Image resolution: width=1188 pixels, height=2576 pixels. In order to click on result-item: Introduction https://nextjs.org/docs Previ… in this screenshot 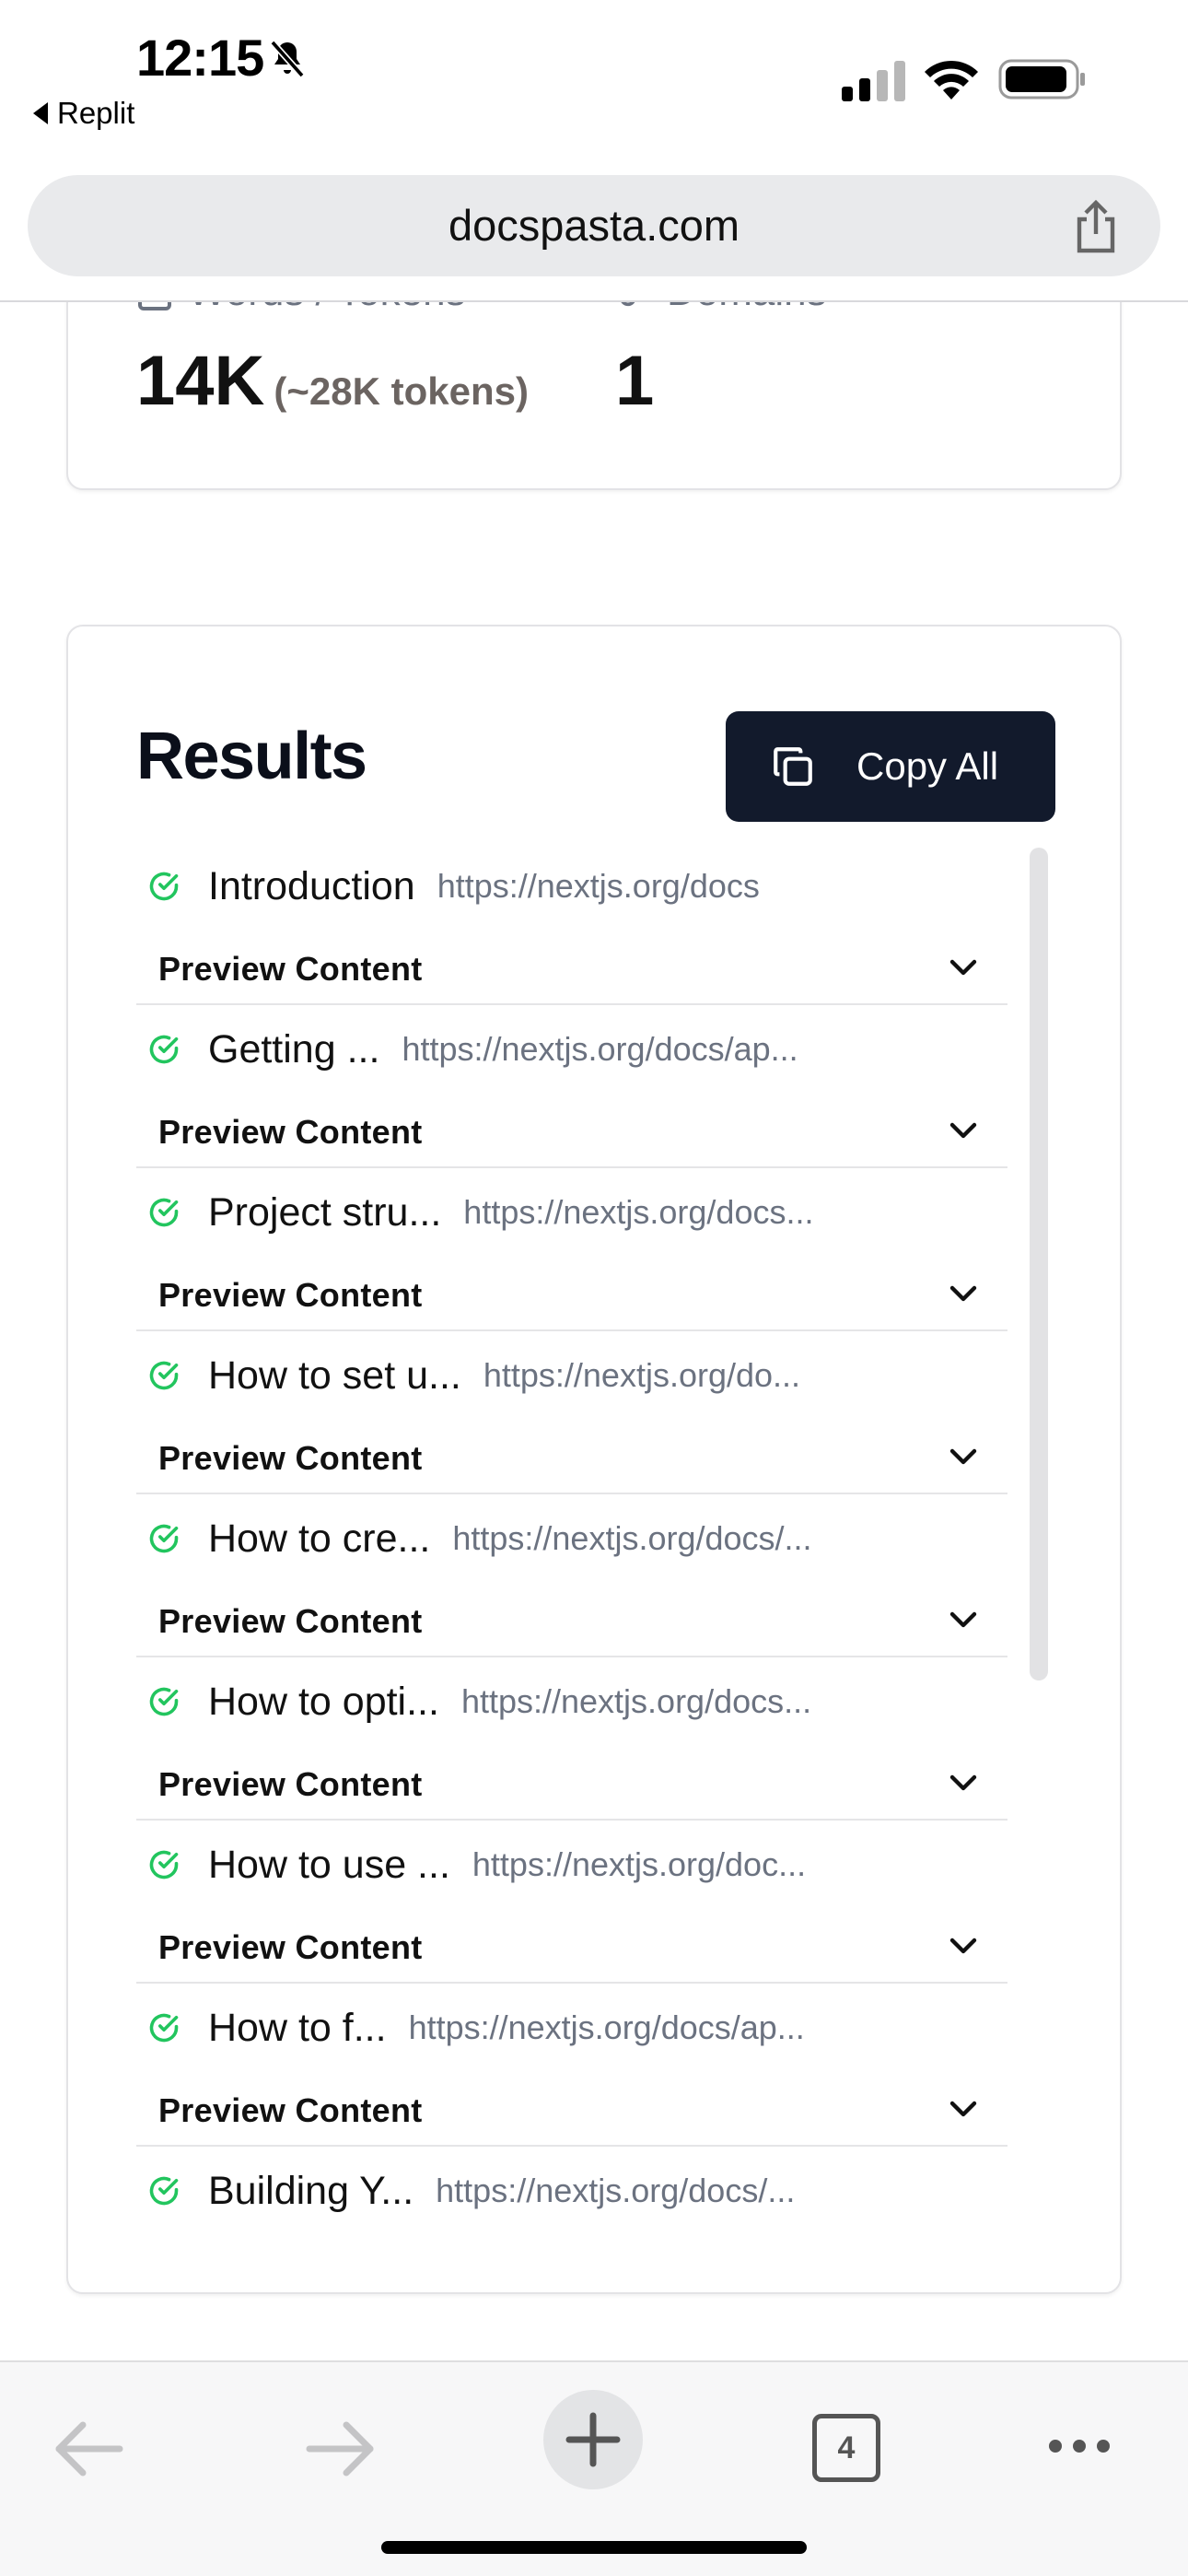, I will do `click(572, 923)`.